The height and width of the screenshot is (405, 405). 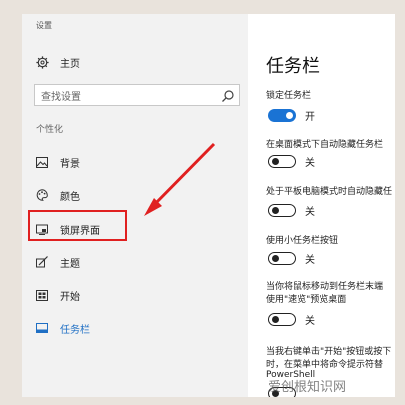 What do you see at coordinates (228, 95) in the screenshot?
I see `search-icon` at bounding box center [228, 95].